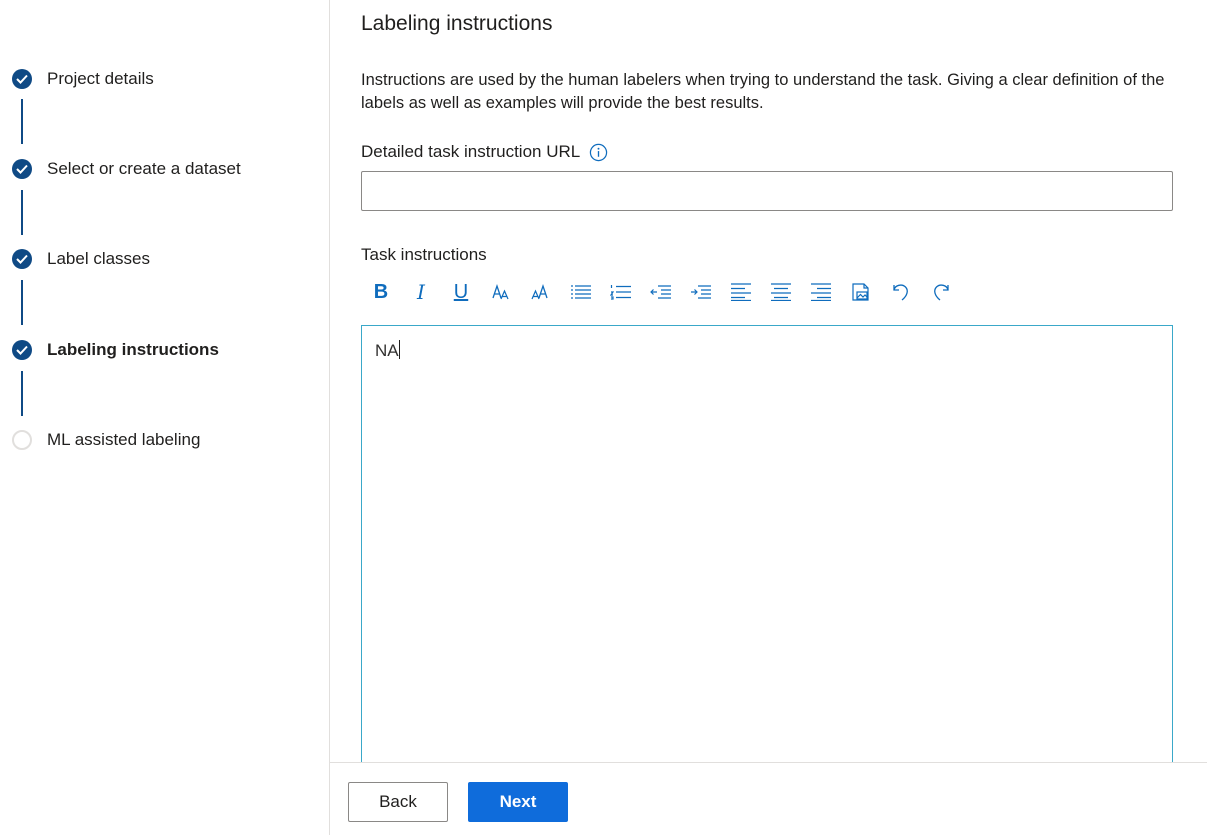 Image resolution: width=1207 pixels, height=835 pixels. What do you see at coordinates (99, 258) in the screenshot?
I see `step-label: Label classes` at bounding box center [99, 258].